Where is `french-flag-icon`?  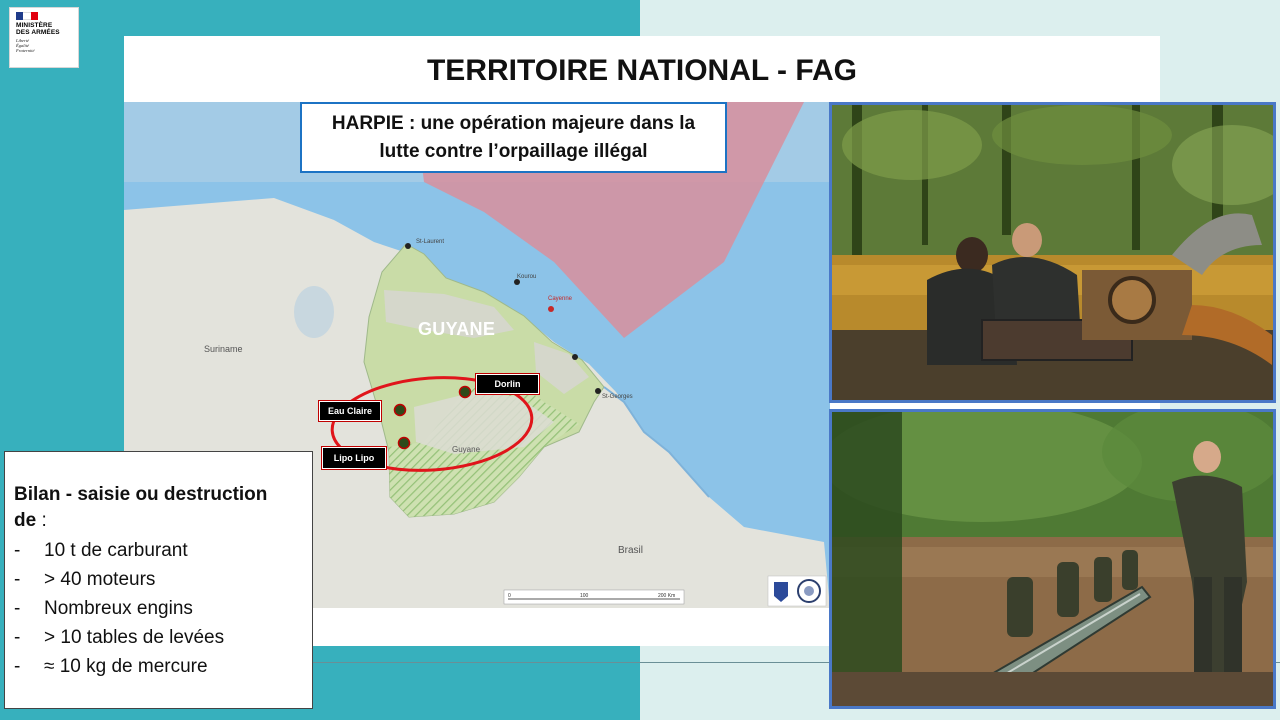
french-flag-icon is located at coordinates (27, 16).